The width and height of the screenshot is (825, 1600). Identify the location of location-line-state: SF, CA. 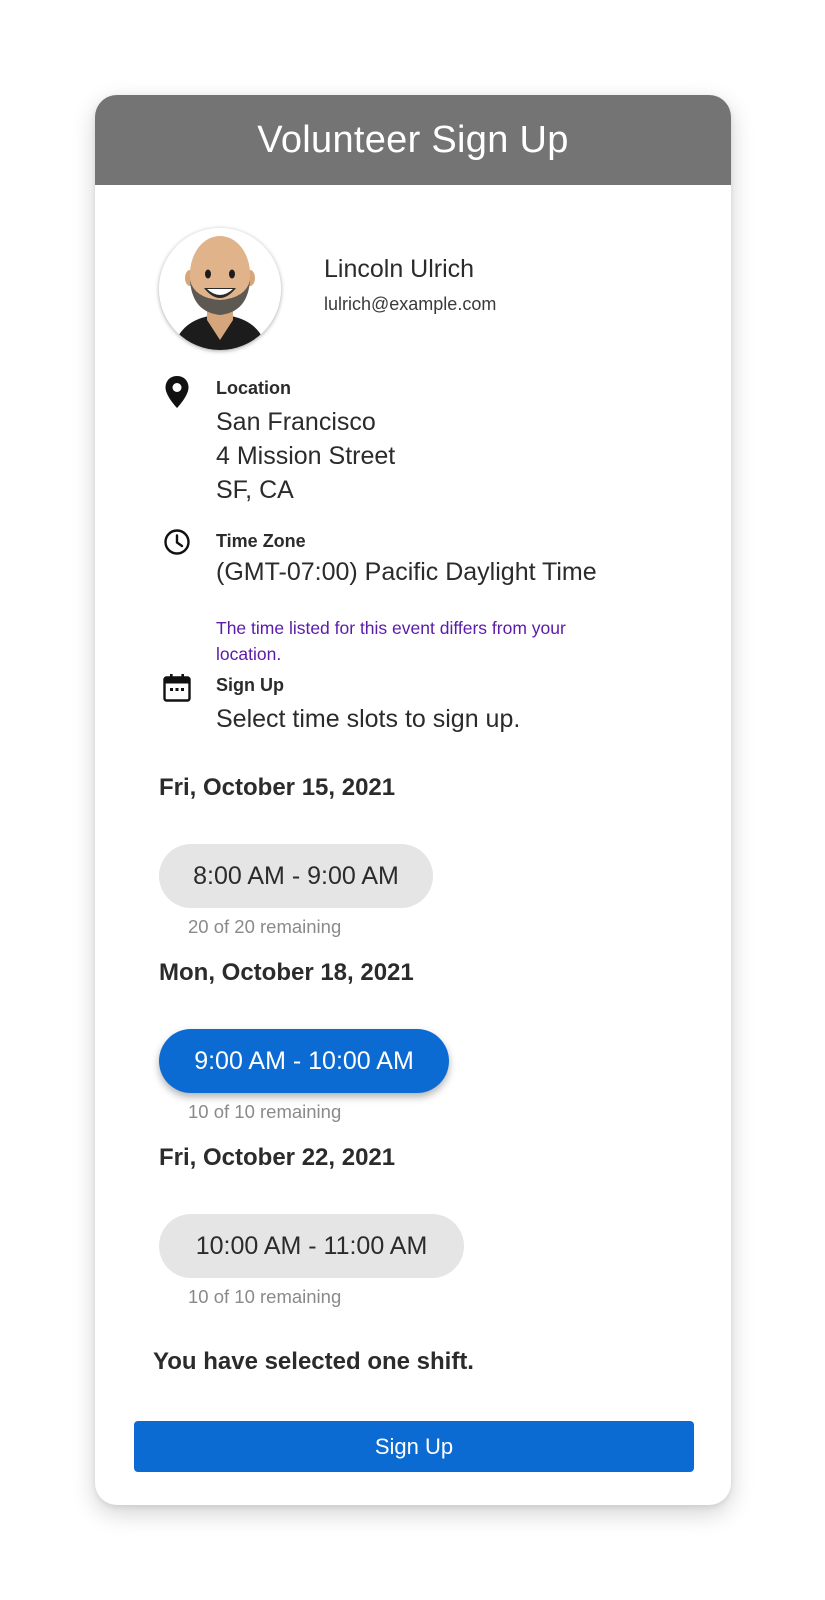
(255, 490).